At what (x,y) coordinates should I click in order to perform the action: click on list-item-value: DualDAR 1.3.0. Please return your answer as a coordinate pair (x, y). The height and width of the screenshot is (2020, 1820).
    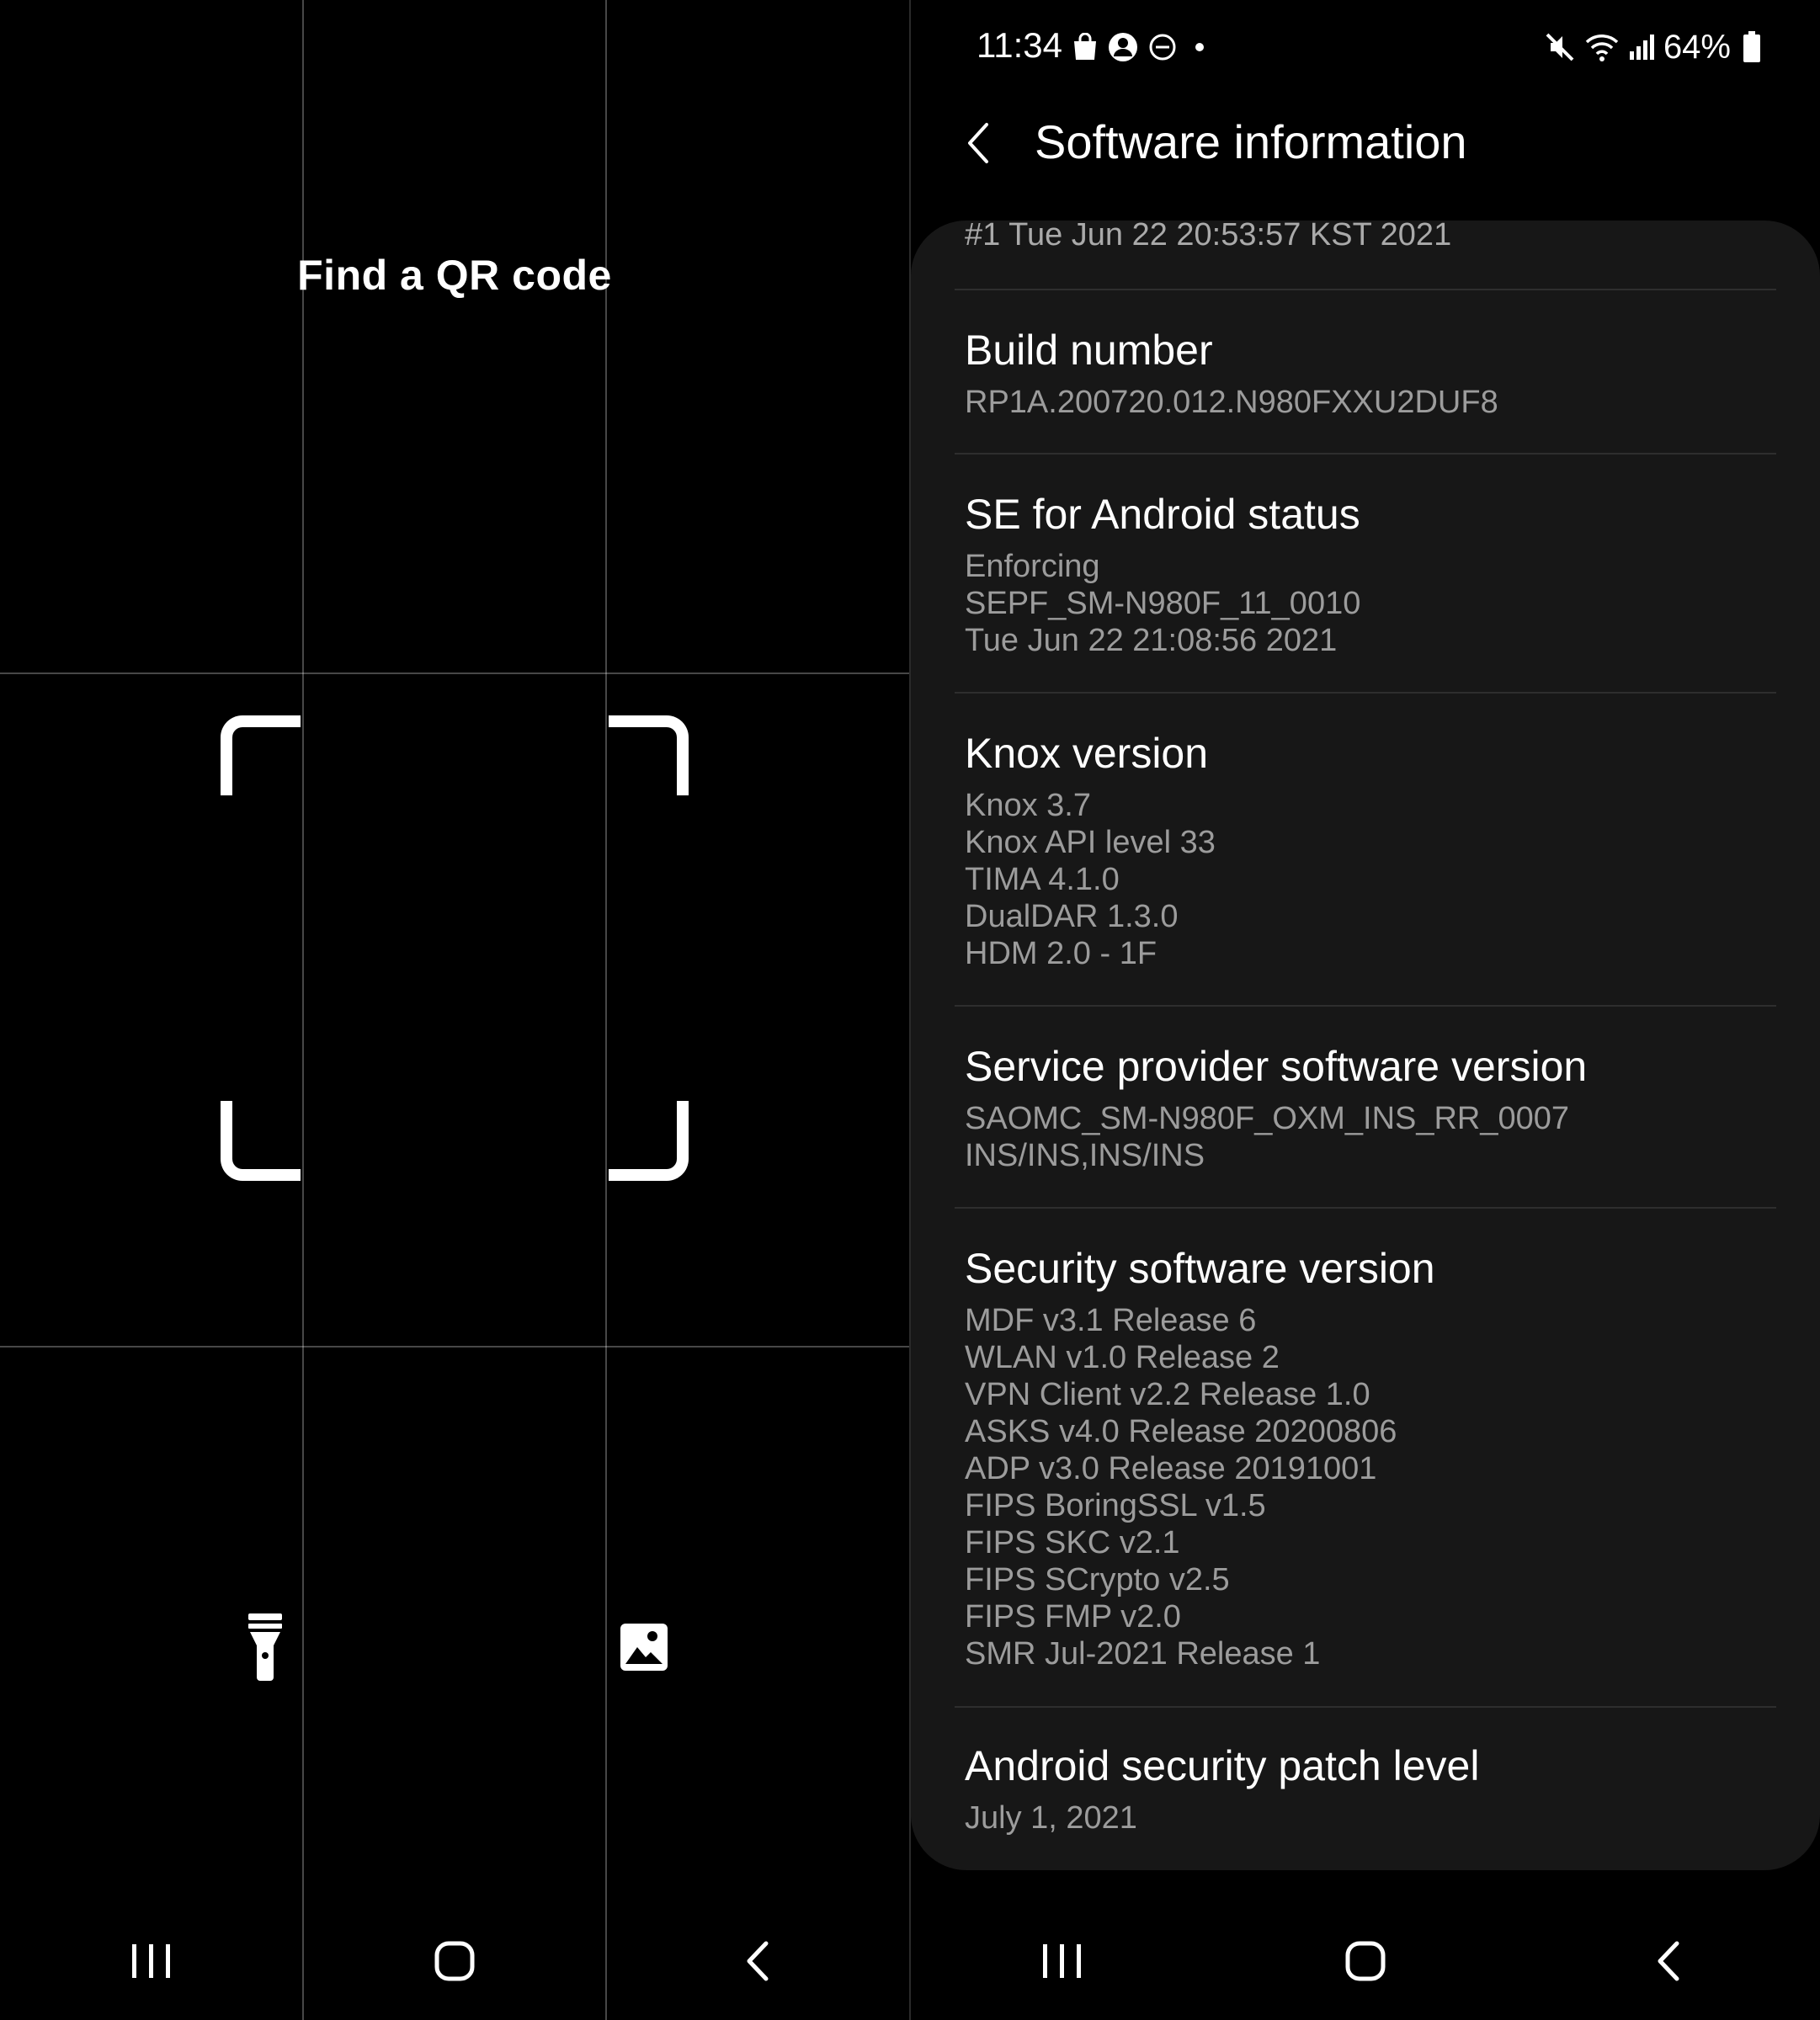
    Looking at the image, I should click on (1072, 916).